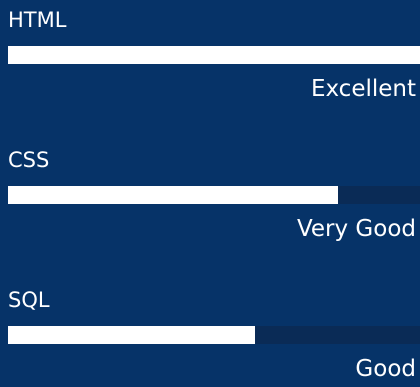 The image size is (420, 387). I want to click on skill-rating: Very Good, so click(356, 229).